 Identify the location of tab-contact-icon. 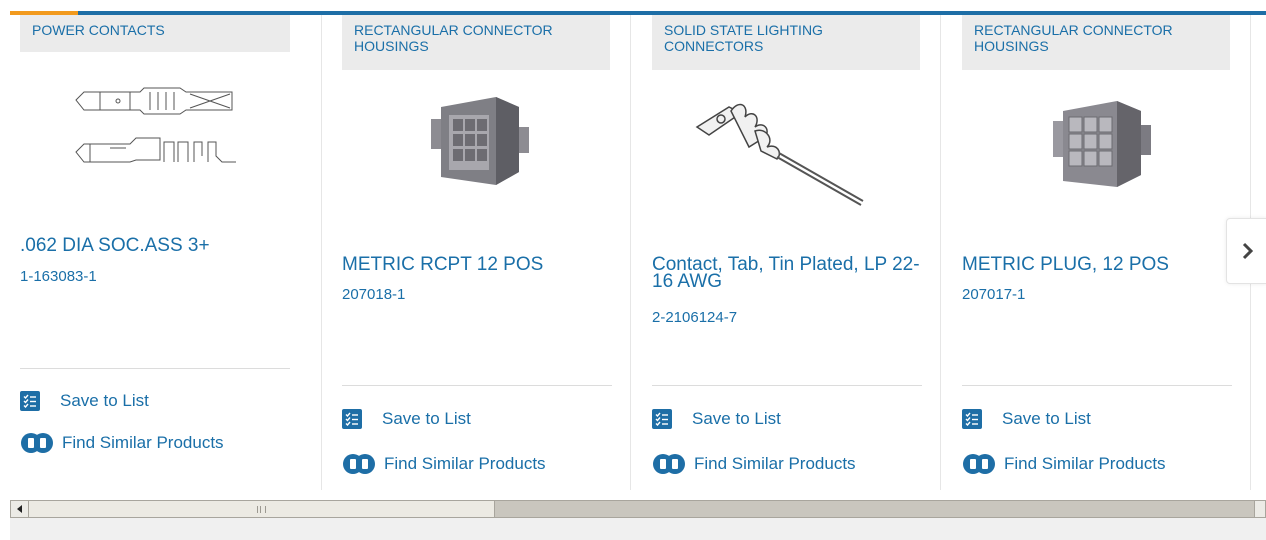
(779, 154).